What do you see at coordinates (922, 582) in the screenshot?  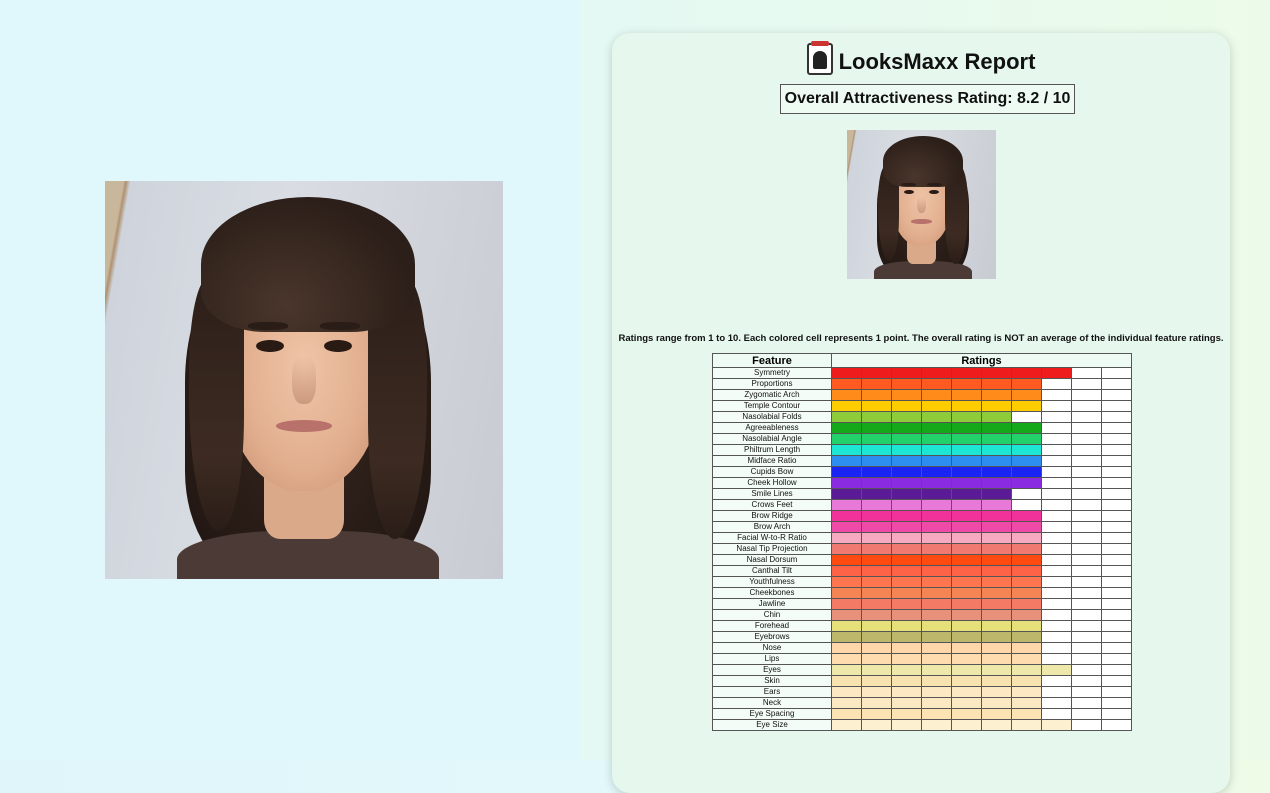 I see `feature-row: Youthfulness` at bounding box center [922, 582].